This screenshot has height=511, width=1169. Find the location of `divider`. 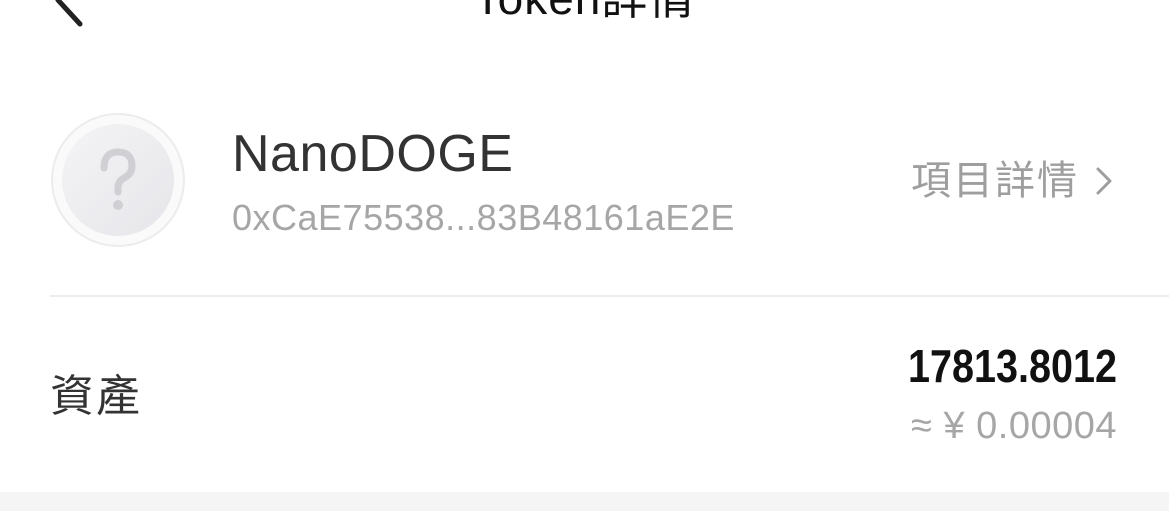

divider is located at coordinates (609, 296).